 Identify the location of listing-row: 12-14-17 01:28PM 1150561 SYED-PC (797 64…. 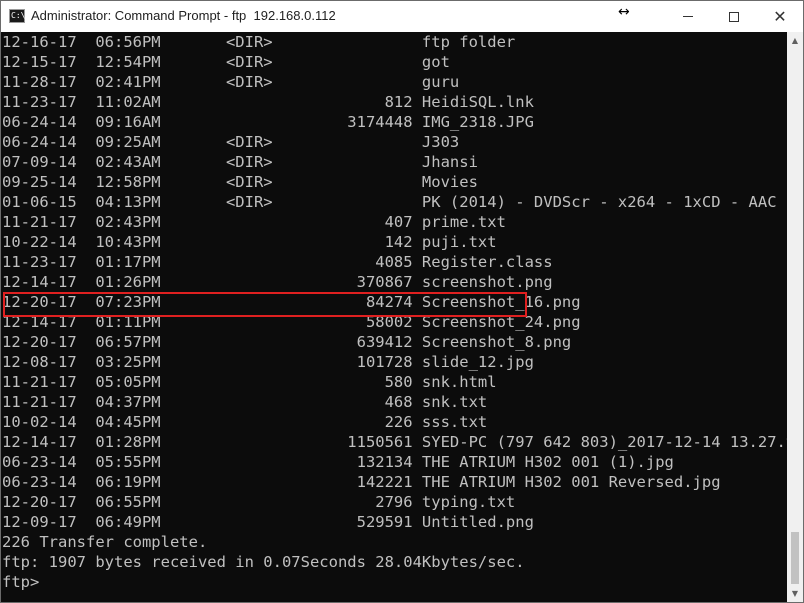
(394, 442).